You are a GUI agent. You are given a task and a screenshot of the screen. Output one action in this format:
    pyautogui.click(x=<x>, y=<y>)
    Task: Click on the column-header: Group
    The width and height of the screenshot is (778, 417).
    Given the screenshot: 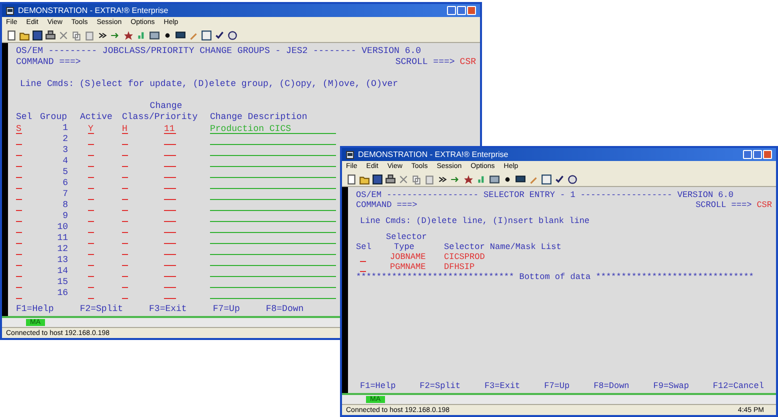 What is the action you would take?
    pyautogui.click(x=54, y=117)
    